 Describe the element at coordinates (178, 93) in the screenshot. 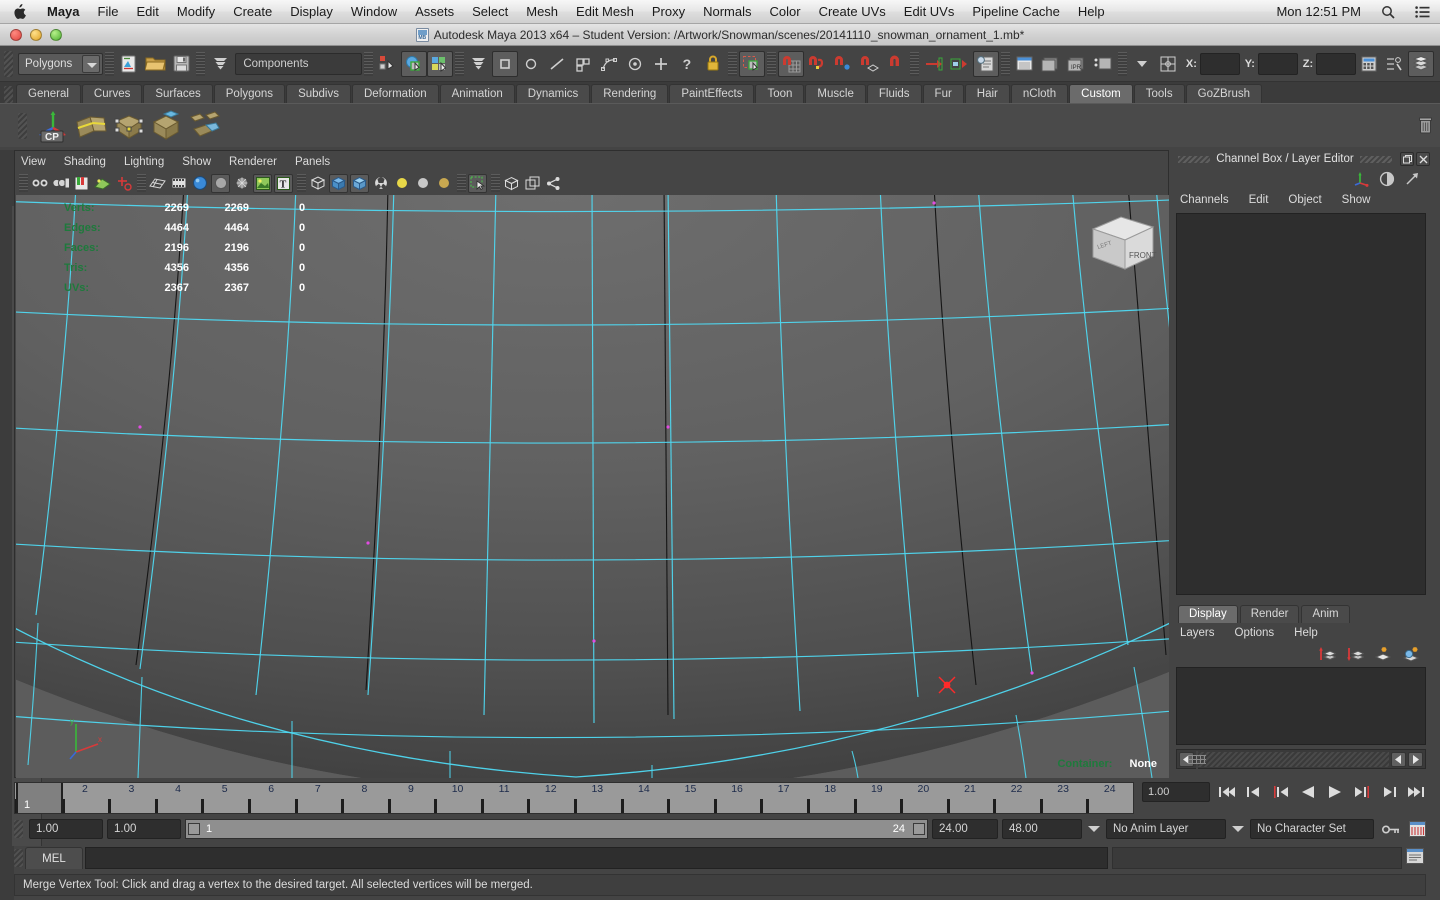

I see `shelf-tab-surfaces: Surfaces` at that location.